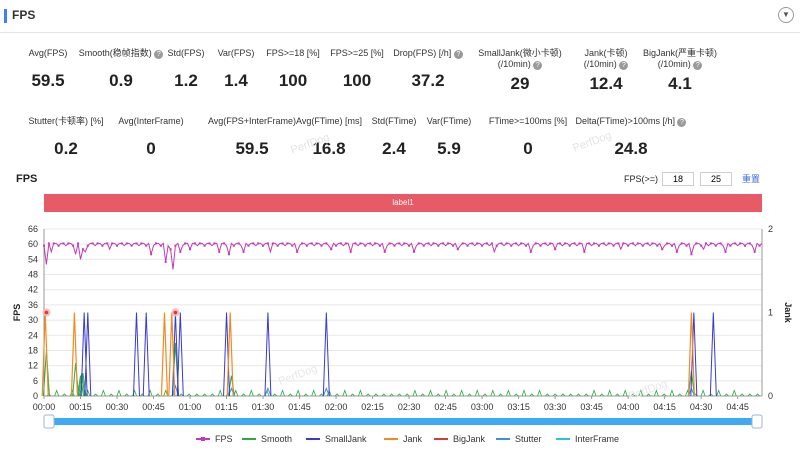  What do you see at coordinates (757, 421) in the screenshot?
I see `zoom-slider-handle-right` at bounding box center [757, 421].